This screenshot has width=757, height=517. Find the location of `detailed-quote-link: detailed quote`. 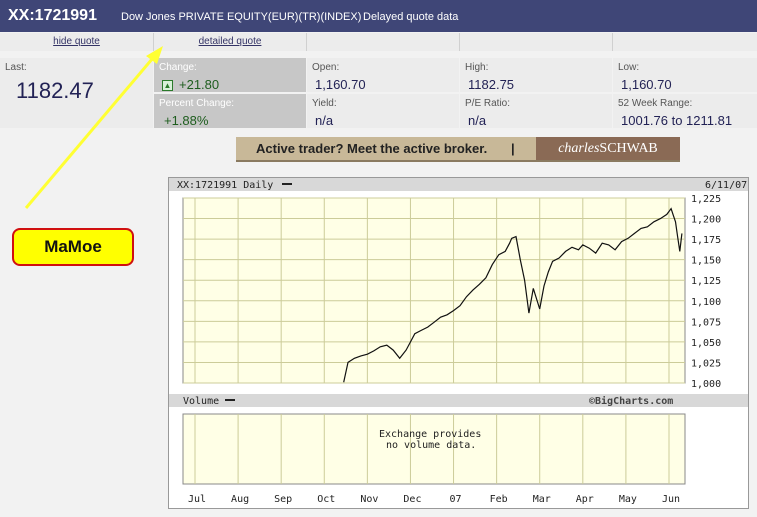

detailed-quote-link: detailed quote is located at coordinates (230, 41).